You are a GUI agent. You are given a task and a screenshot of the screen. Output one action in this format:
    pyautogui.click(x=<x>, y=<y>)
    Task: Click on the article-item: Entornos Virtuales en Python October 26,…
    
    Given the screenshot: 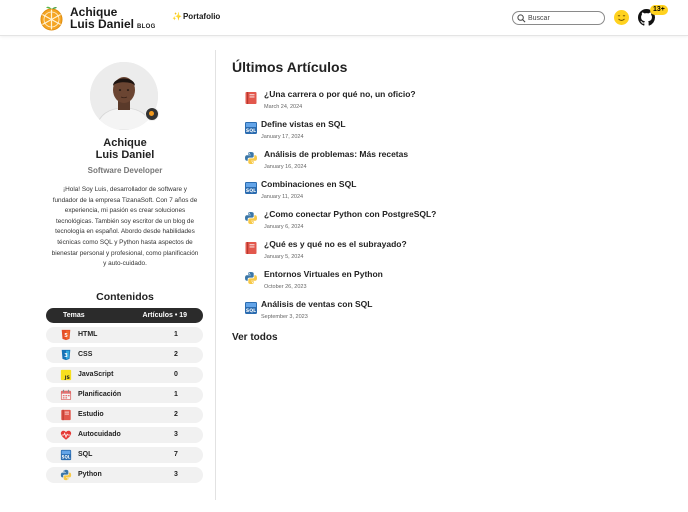 What is the action you would take?
    pyautogui.click(x=454, y=282)
    